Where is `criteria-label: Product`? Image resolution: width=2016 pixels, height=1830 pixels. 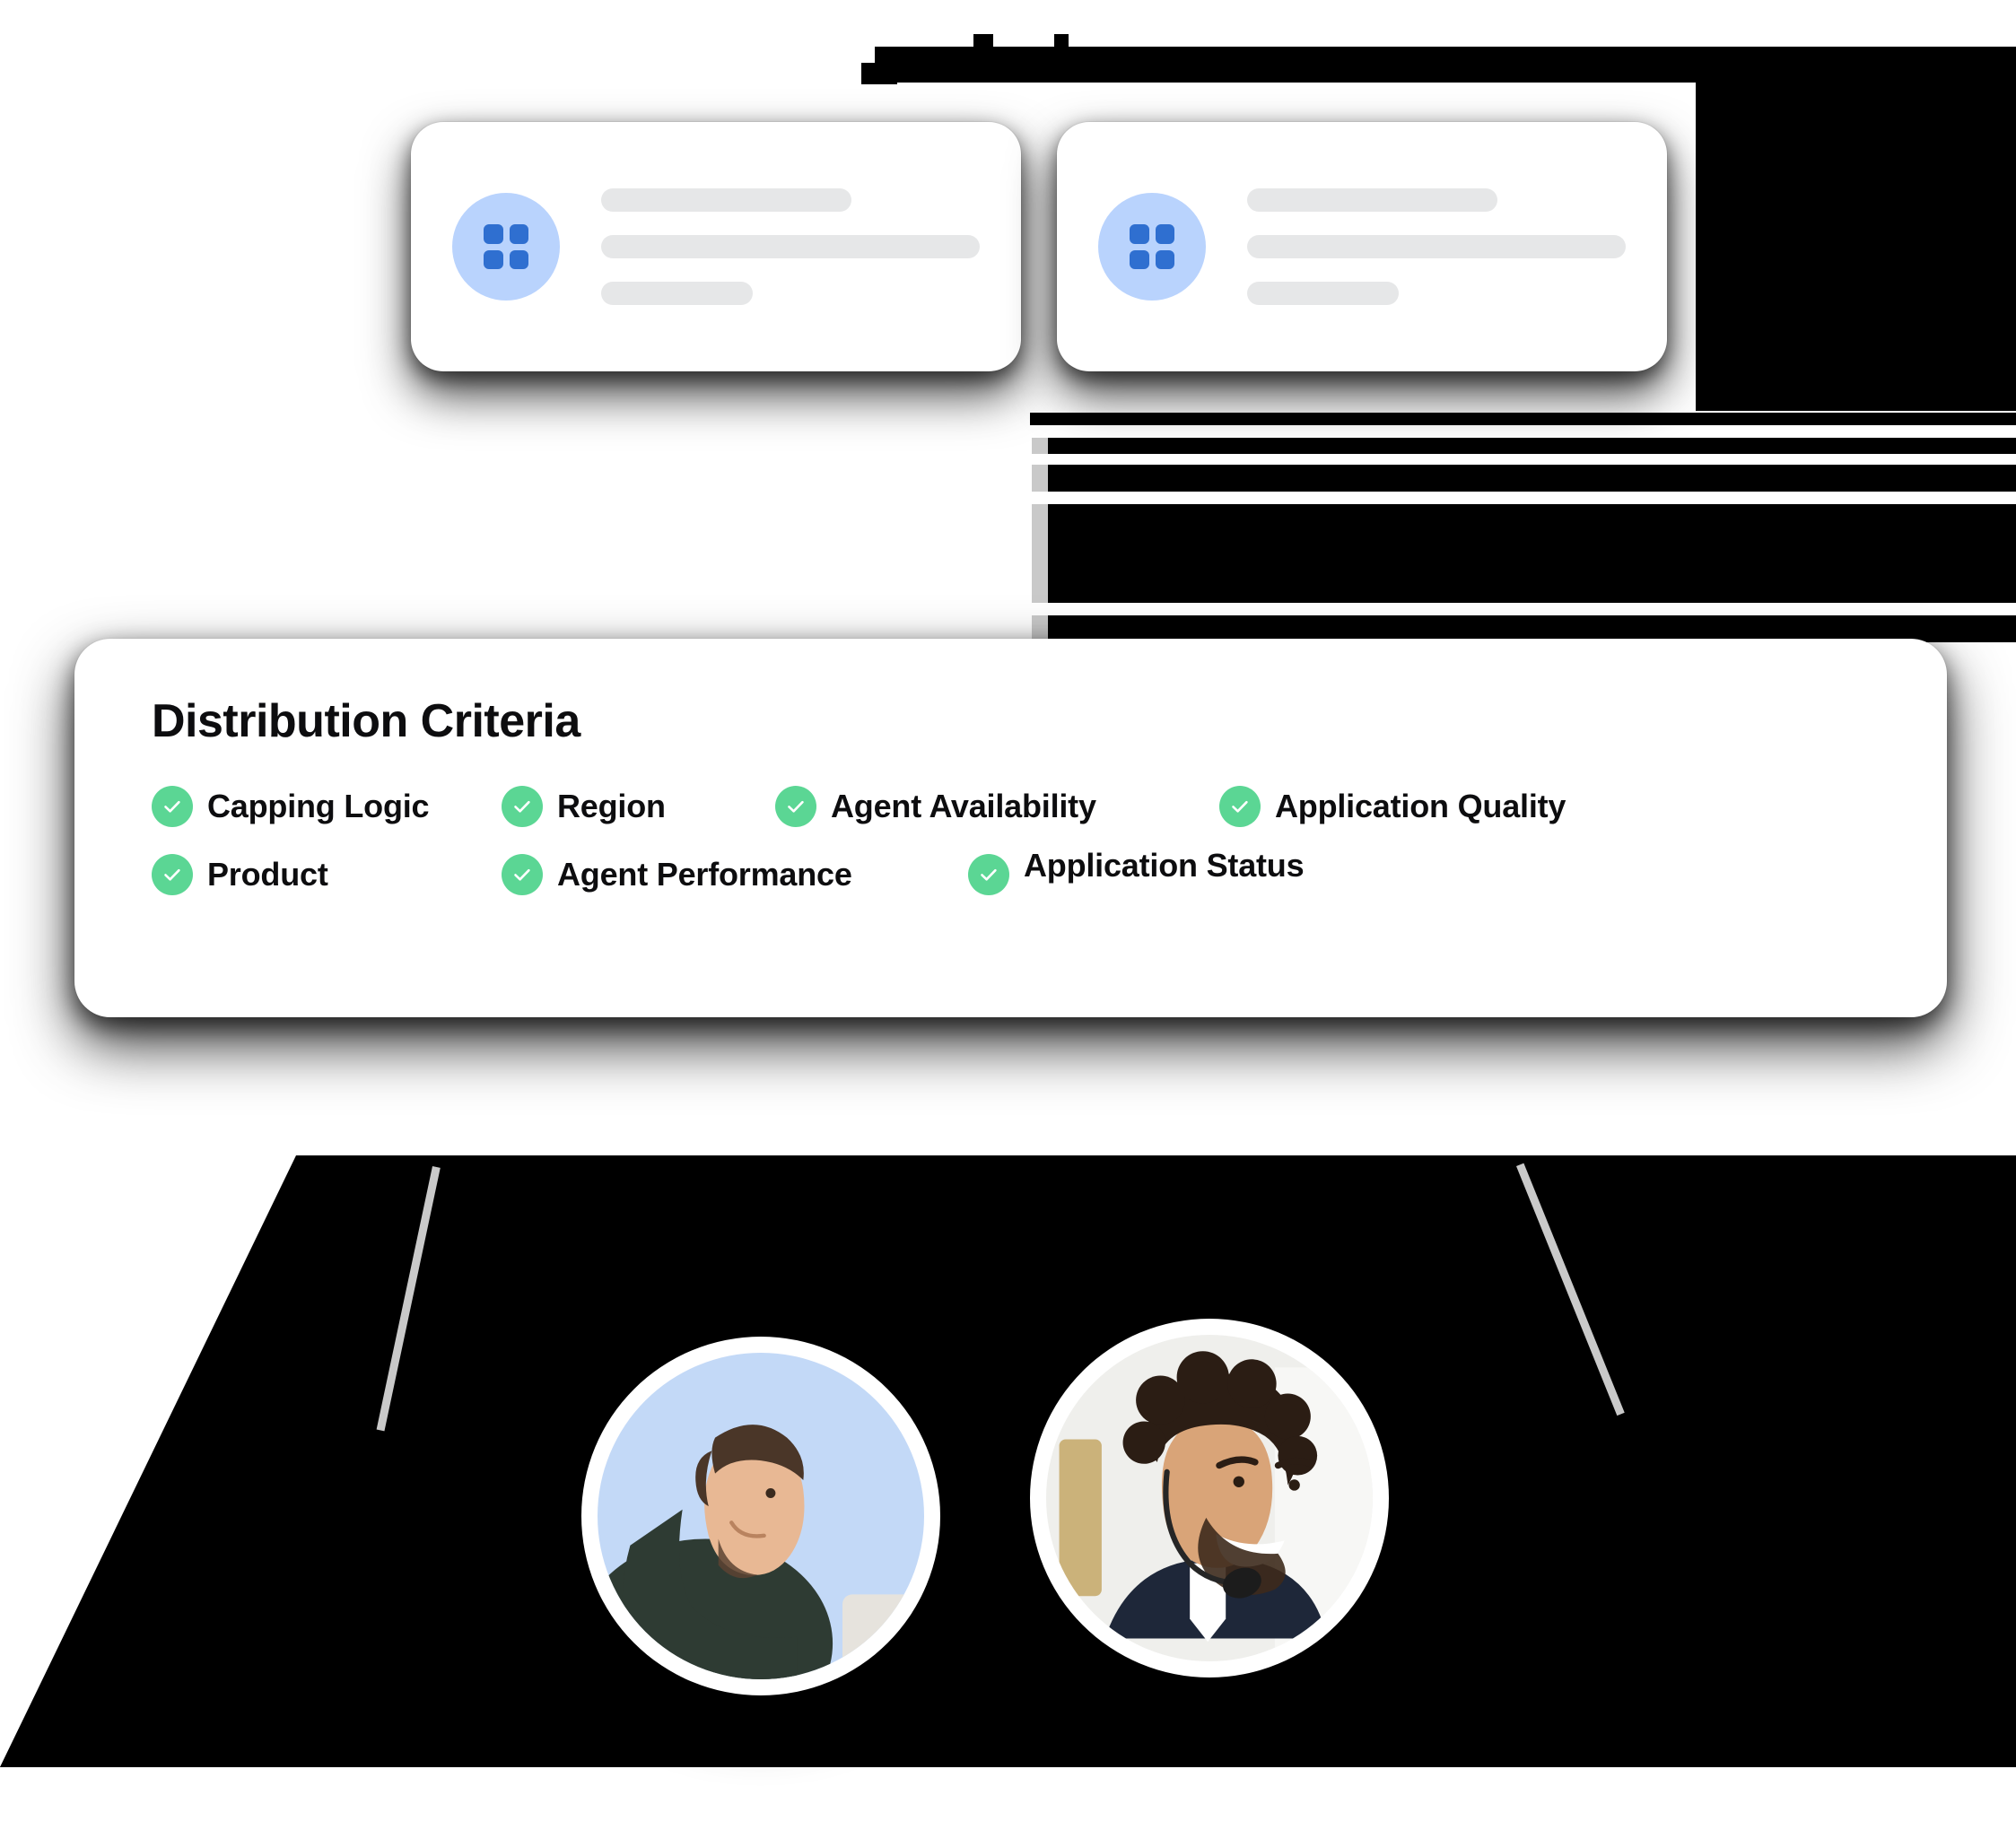
criteria-label: Product is located at coordinates (267, 874).